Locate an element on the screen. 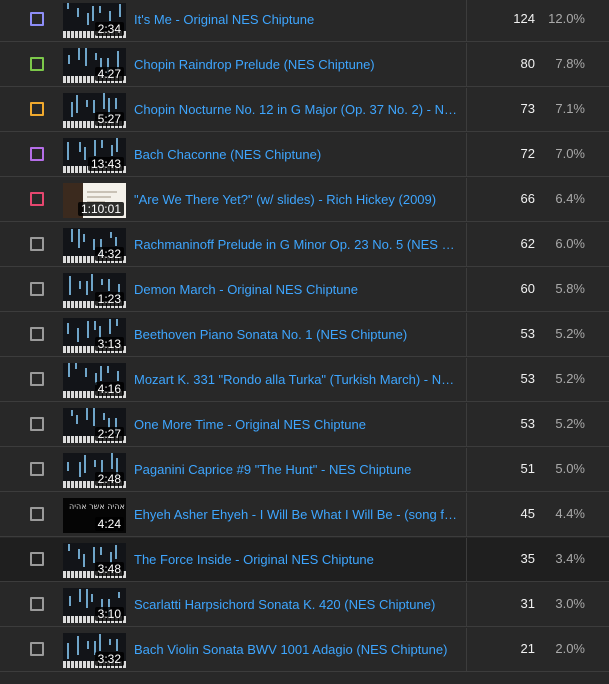 The width and height of the screenshot is (609, 684). views-percentage: 7.0% is located at coordinates (570, 153).